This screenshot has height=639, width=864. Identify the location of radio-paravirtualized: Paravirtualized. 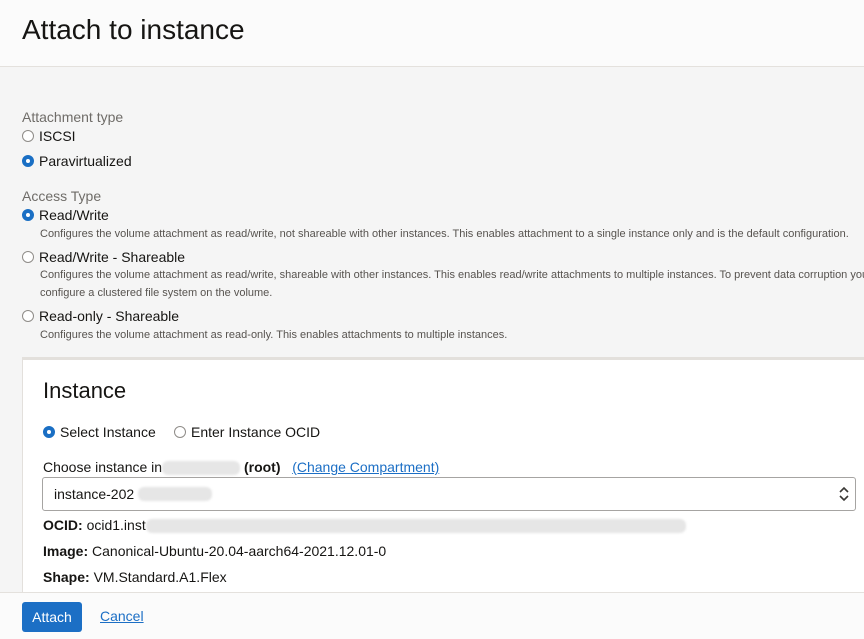
(77, 161).